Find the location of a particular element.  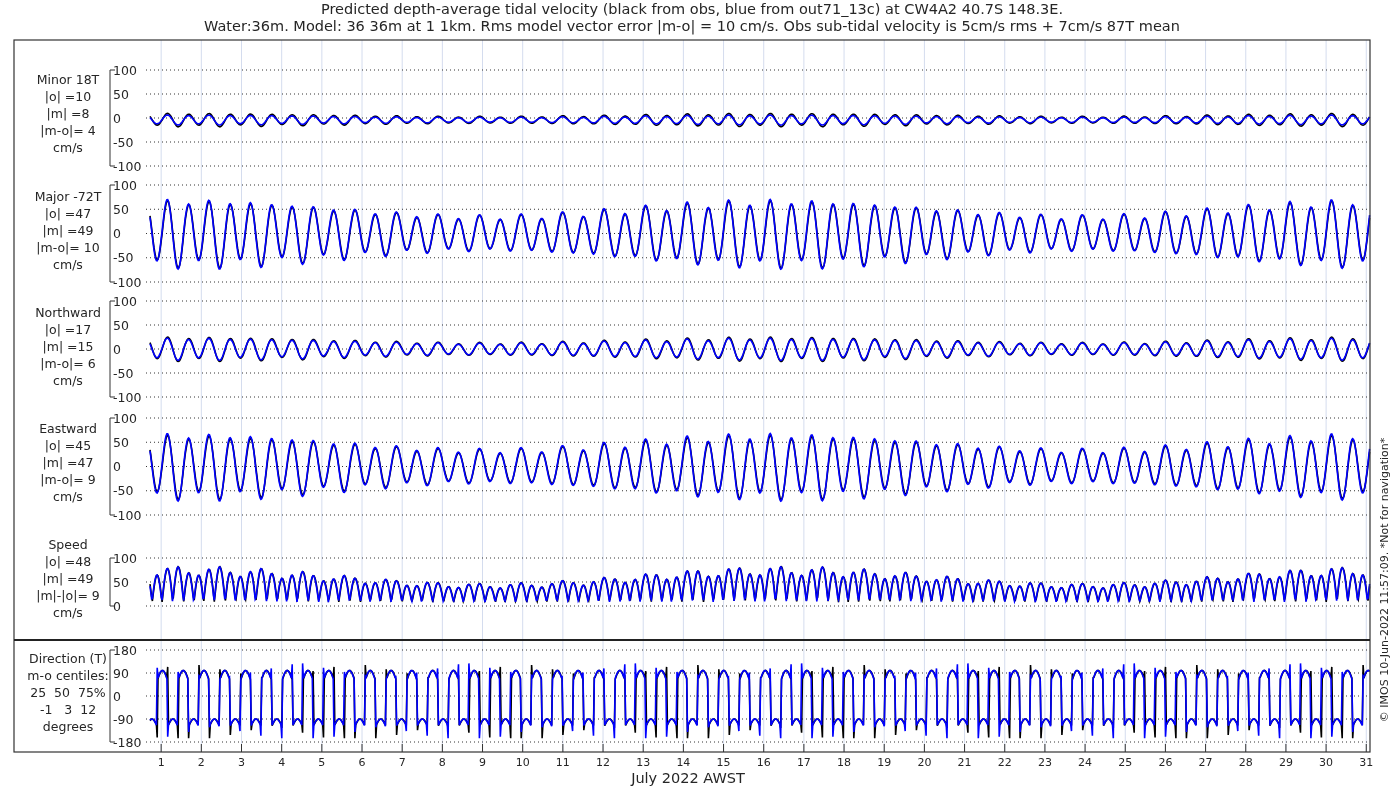

x-tick-label: 24 is located at coordinates (1085, 762).